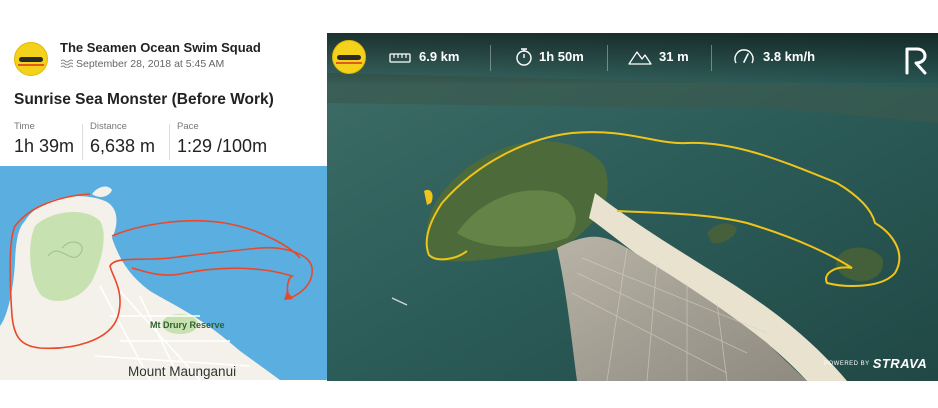 This screenshot has width=938, height=408. I want to click on map-label-town: Mount Maunganui, so click(182, 371).